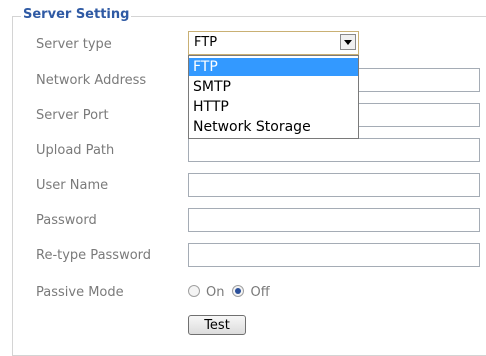  I want to click on chevron-down-icon, so click(348, 42).